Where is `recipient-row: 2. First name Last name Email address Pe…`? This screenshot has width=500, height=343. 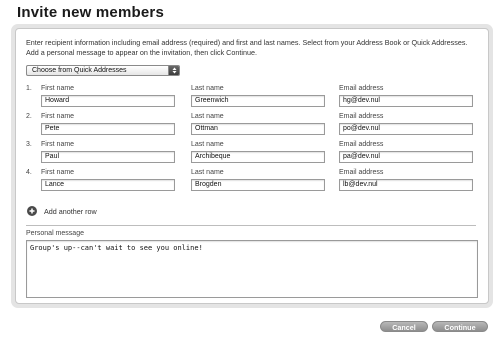
recipient-row: 2. First name Last name Email address Pe… is located at coordinates (252, 126).